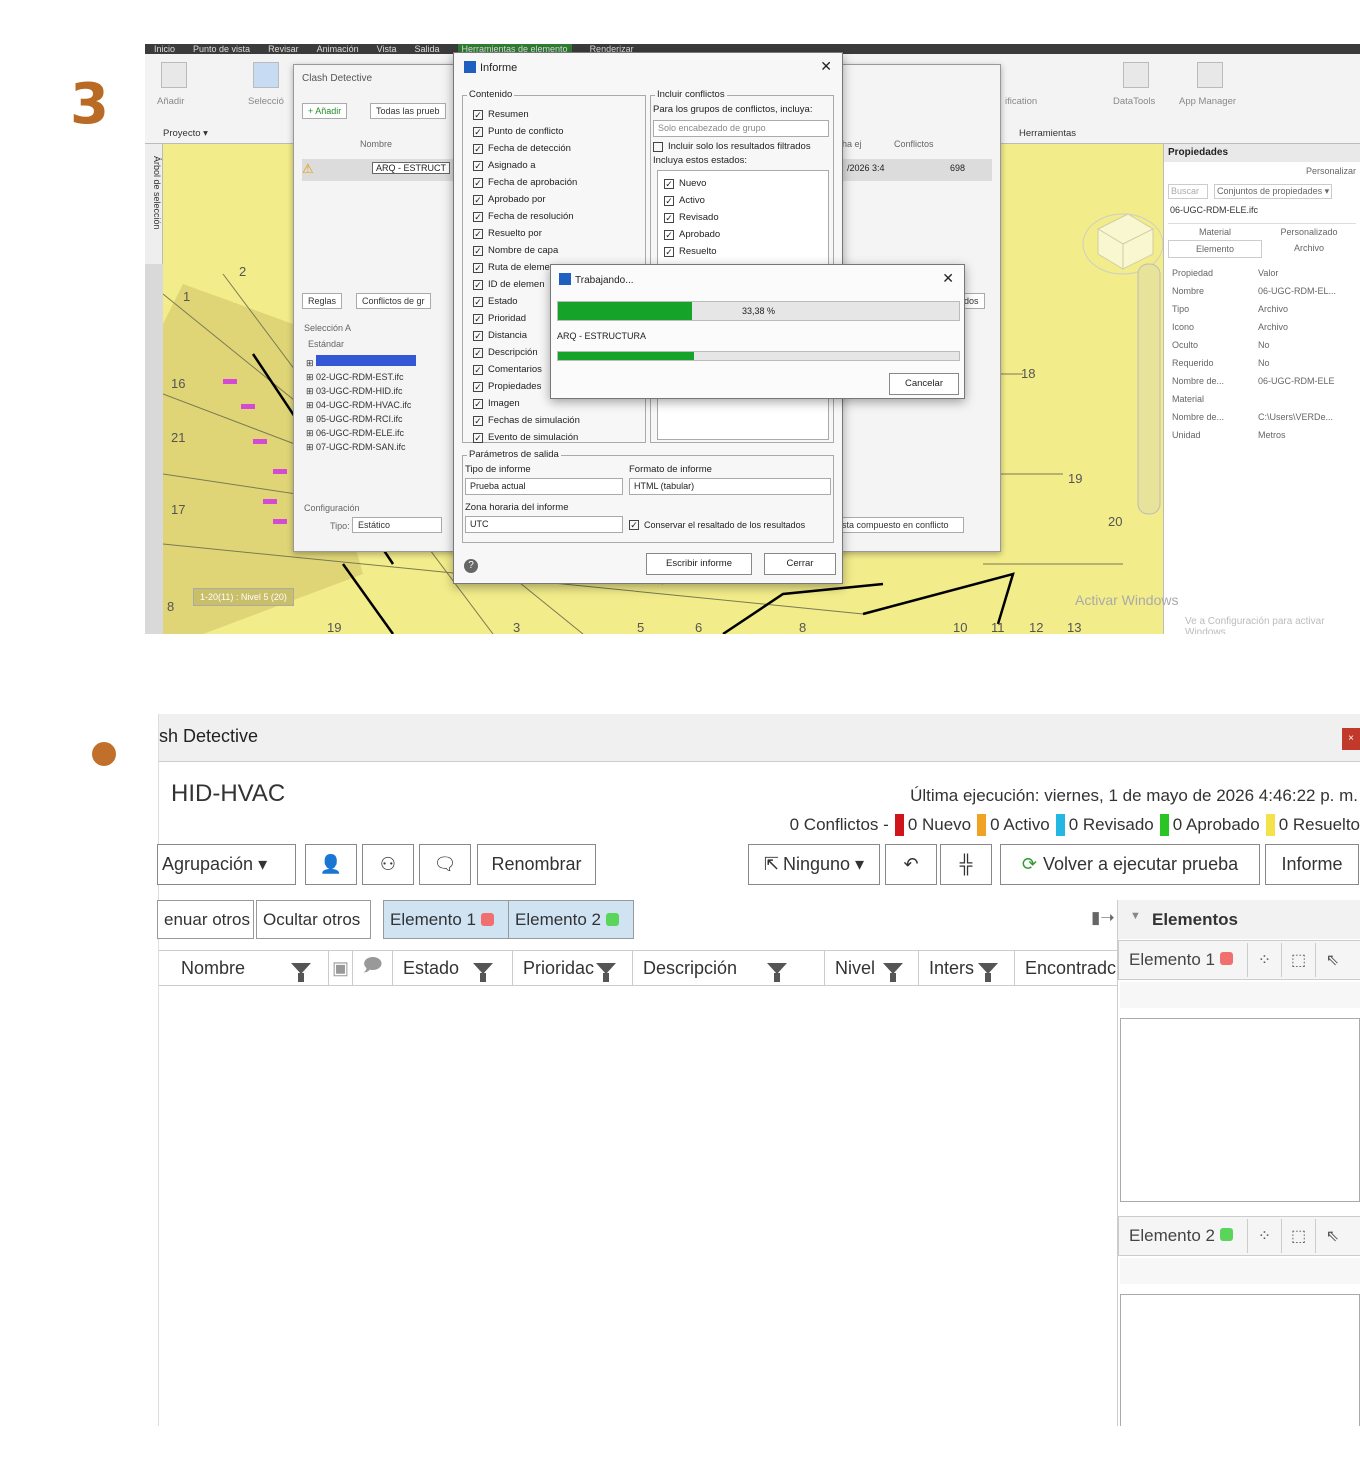 Image resolution: width=1360 pixels, height=1477 pixels. Describe the element at coordinates (376, 433) in the screenshot. I see `tree-item: ⊞ 06-UGC-RDM-ELE.ifc` at that location.